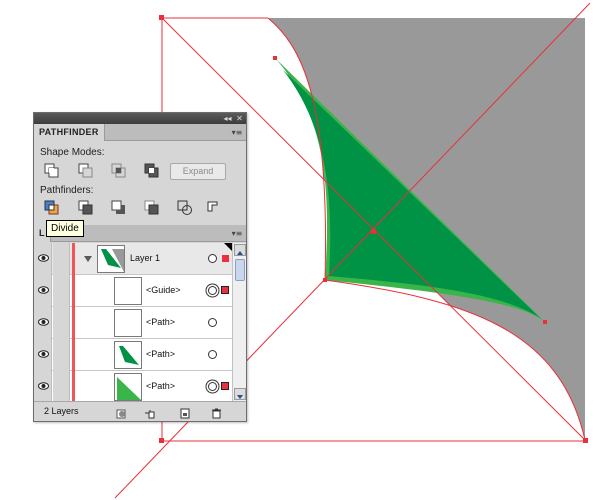 Image resolution: width=600 pixels, height=500 pixels. Describe the element at coordinates (67, 190) in the screenshot. I see `pathfinders-label: Pathfinders:` at that location.